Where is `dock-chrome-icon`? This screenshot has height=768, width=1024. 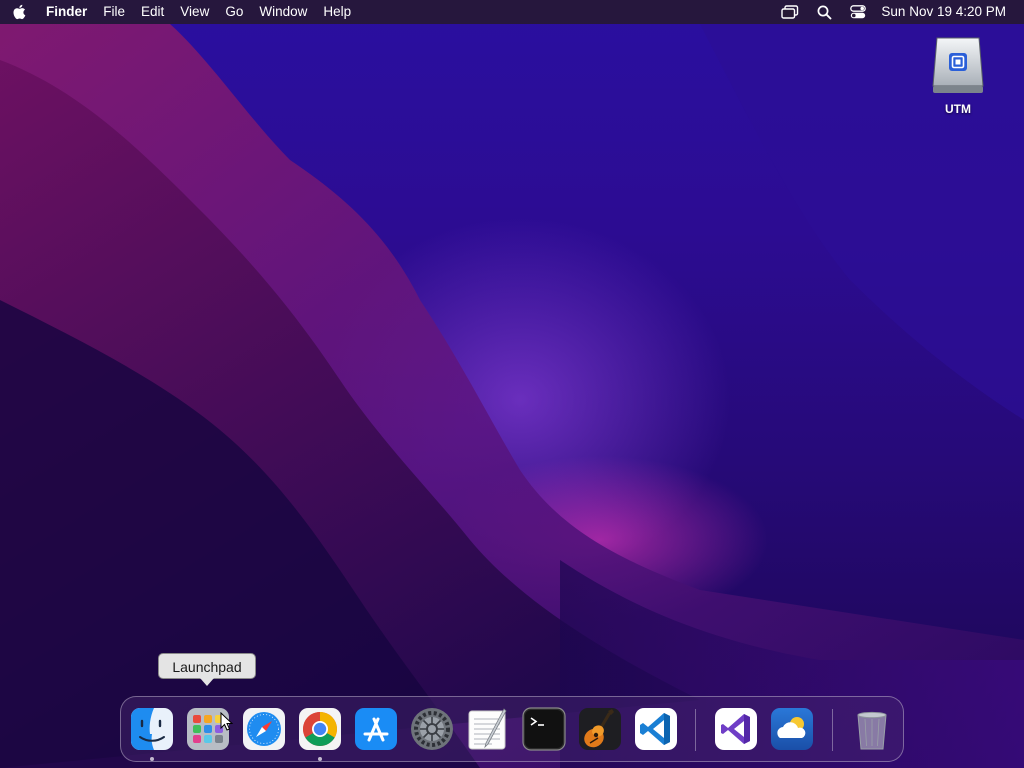
dock-chrome-icon is located at coordinates (320, 729).